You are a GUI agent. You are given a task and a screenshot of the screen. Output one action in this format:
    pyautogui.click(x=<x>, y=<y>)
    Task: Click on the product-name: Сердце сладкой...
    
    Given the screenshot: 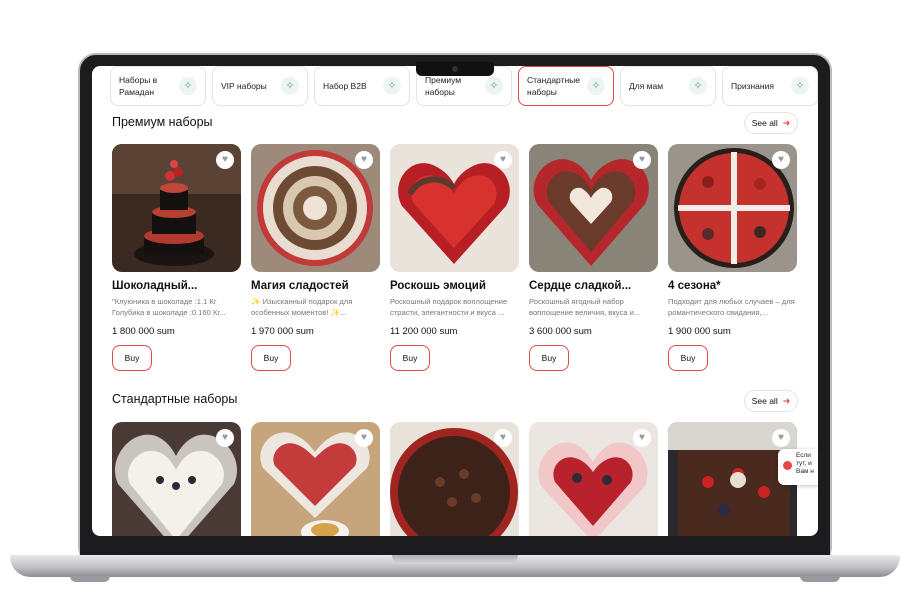 What is the action you would take?
    pyautogui.click(x=593, y=286)
    